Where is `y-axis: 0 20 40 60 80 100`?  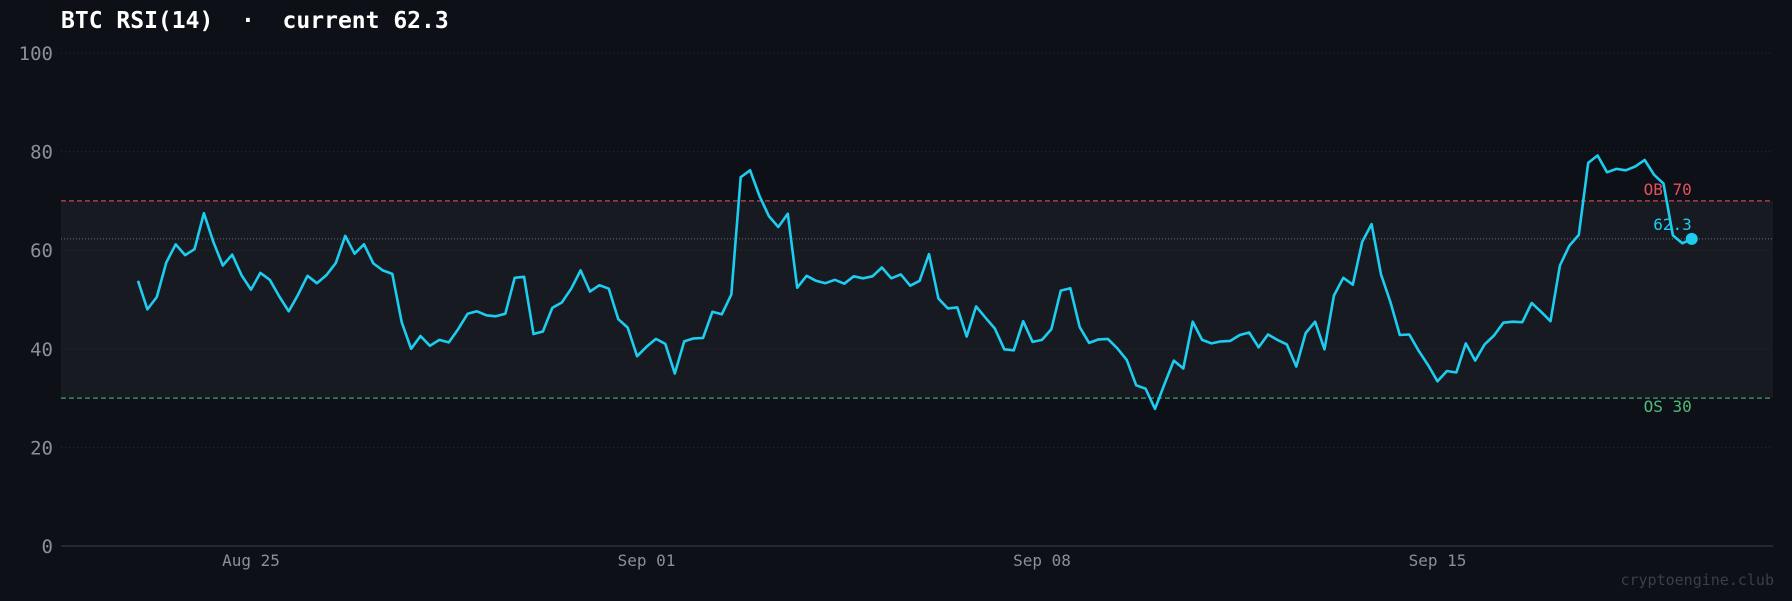 y-axis: 0 20 40 60 80 100 is located at coordinates (36, 300).